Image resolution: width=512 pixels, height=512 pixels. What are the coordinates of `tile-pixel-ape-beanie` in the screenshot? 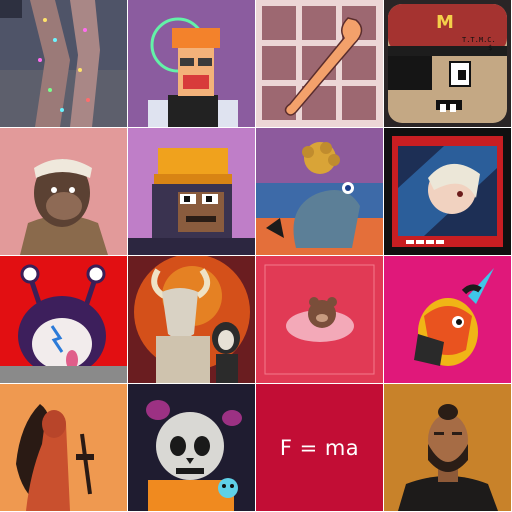 It's located at (191, 191).